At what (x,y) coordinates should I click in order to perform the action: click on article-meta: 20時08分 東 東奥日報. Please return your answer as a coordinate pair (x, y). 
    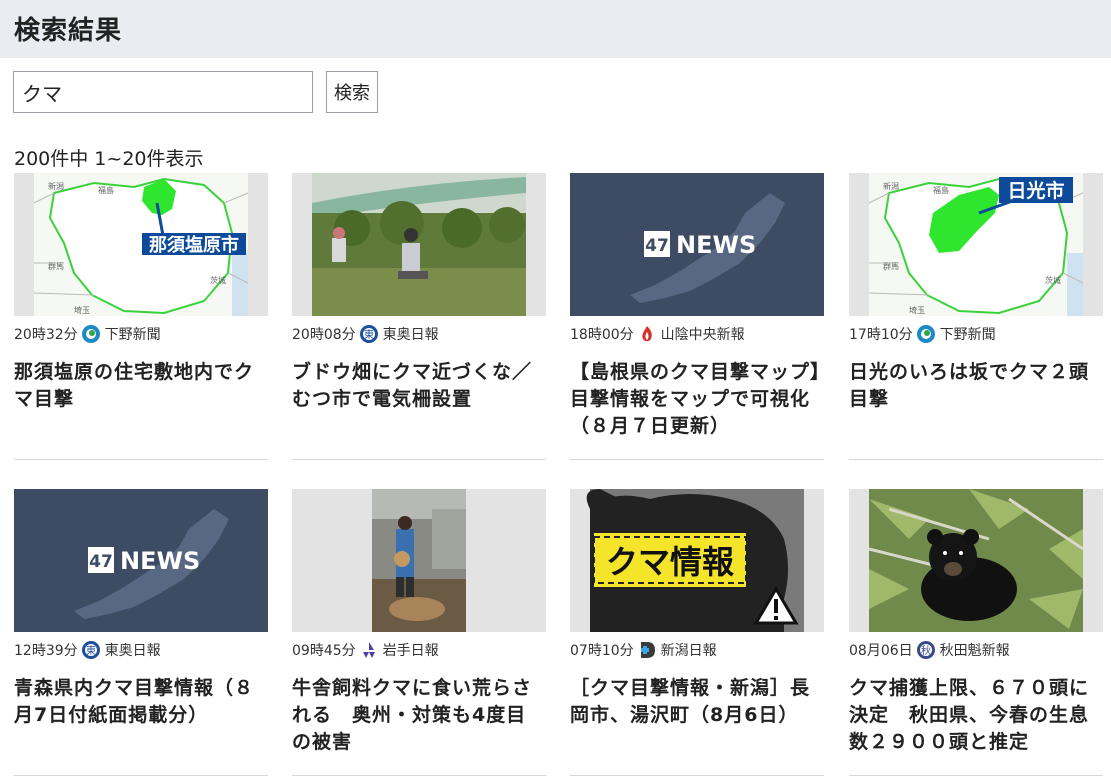
    Looking at the image, I should click on (365, 334).